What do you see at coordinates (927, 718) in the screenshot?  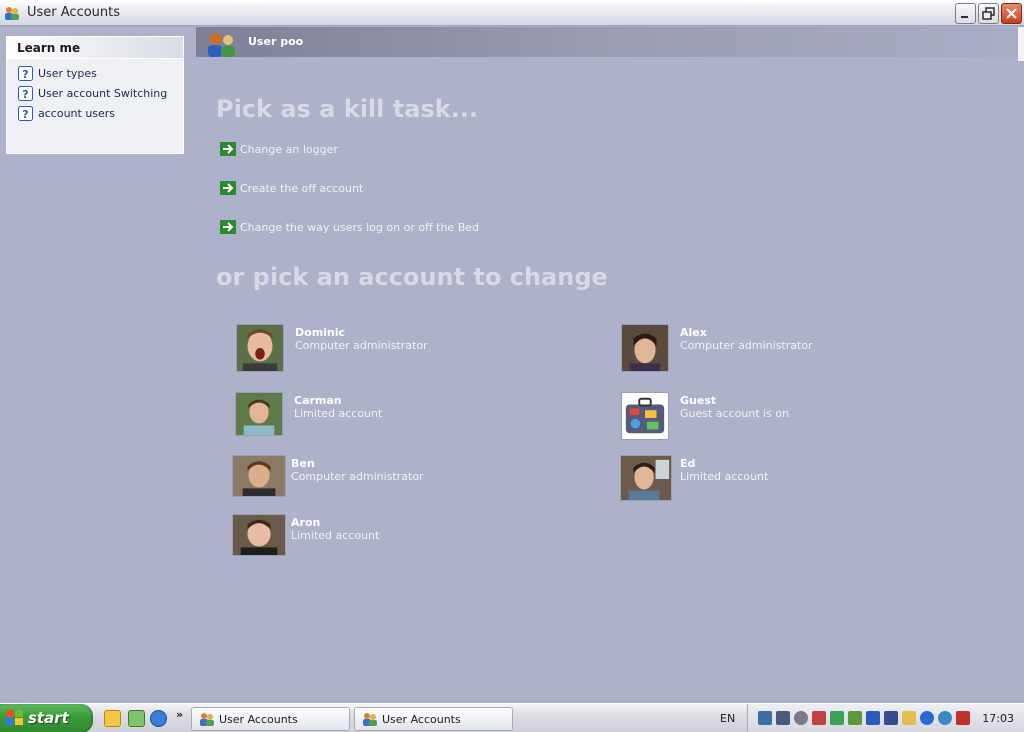 I see `d-icon` at bounding box center [927, 718].